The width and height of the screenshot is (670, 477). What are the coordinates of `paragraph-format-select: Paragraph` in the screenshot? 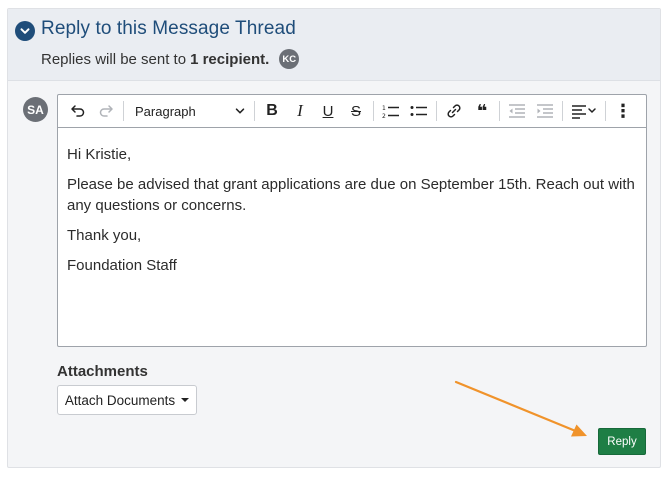 It's located at (189, 111).